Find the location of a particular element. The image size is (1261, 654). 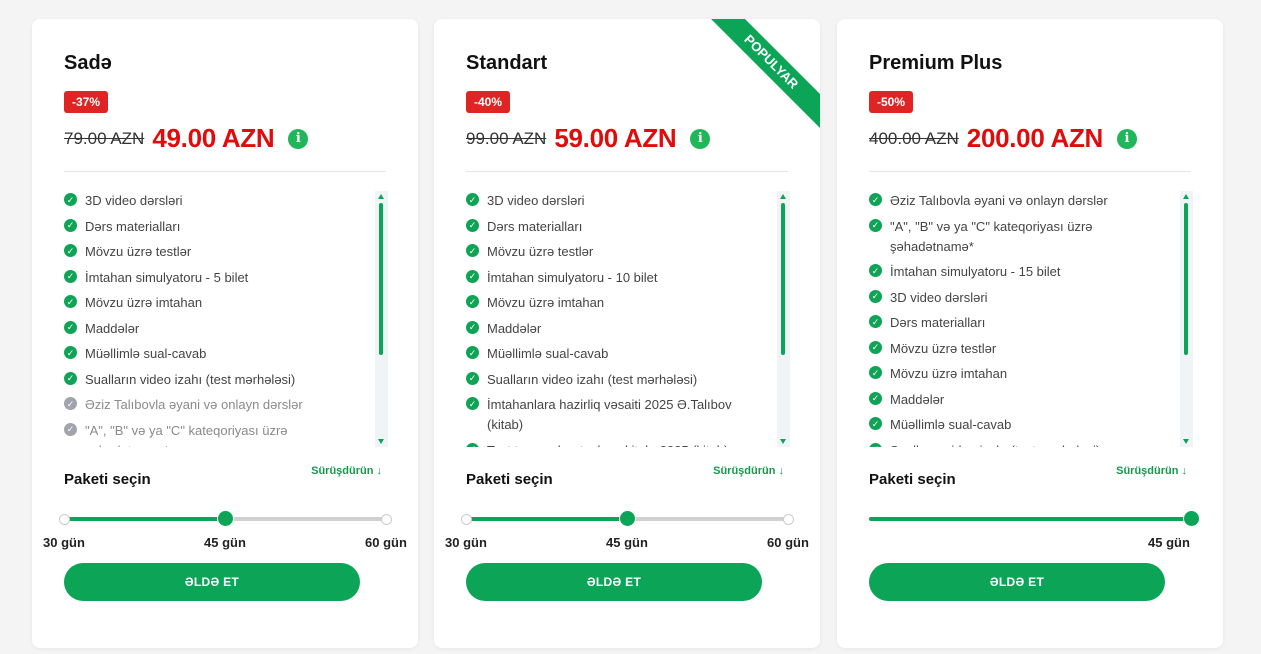

feature-item: ✓ Əziz Talıbovla əyani və onlayn dərslər is located at coordinates (1021, 201).